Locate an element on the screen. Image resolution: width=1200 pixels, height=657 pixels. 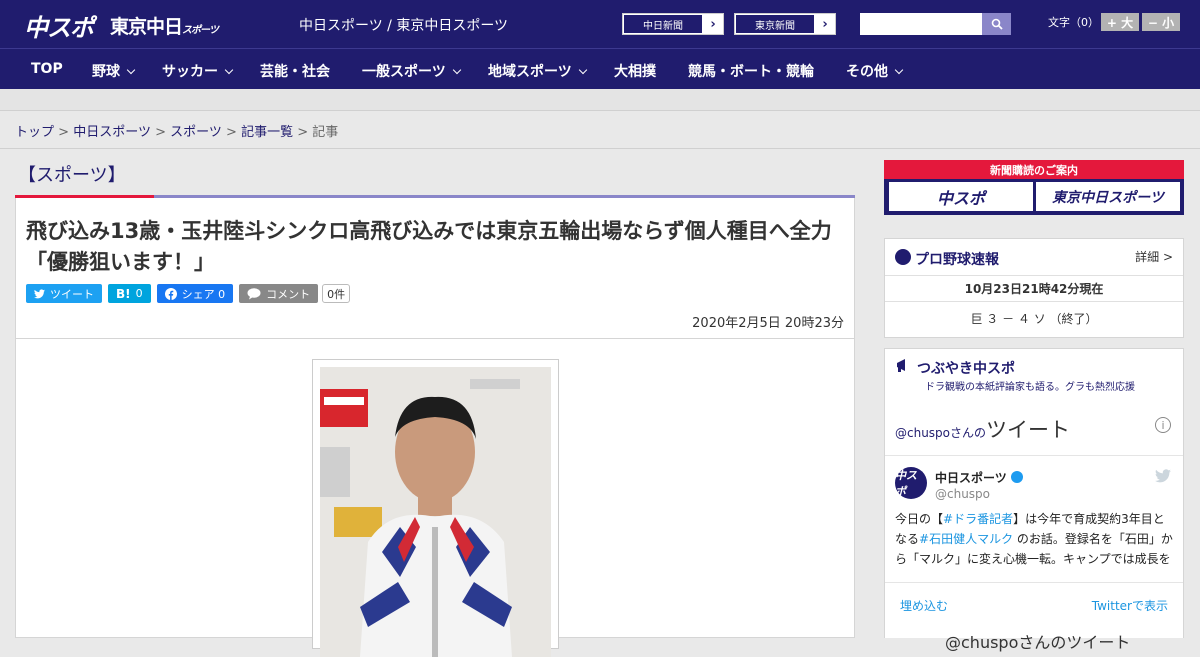
nav-item-general-sports: 一般スポーツ is located at coordinates (411, 71).